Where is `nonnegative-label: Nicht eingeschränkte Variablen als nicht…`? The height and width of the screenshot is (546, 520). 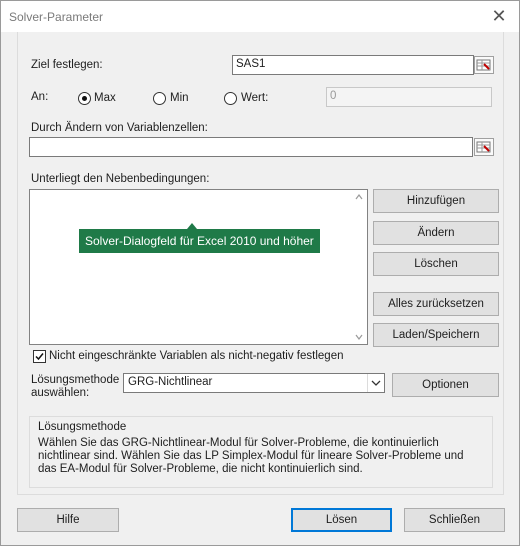
nonnegative-label: Nicht eingeschränkte Variablen als nicht… is located at coordinates (196, 356).